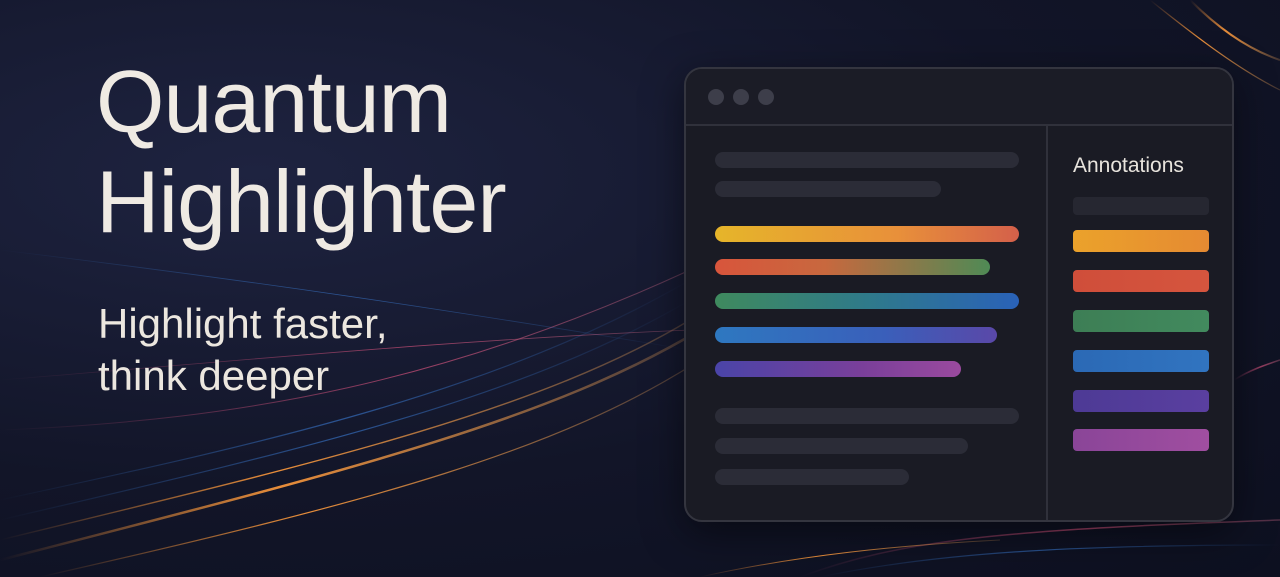 This screenshot has width=1280, height=577. What do you see at coordinates (867, 234) in the screenshot?
I see `highlight-line-yellow` at bounding box center [867, 234].